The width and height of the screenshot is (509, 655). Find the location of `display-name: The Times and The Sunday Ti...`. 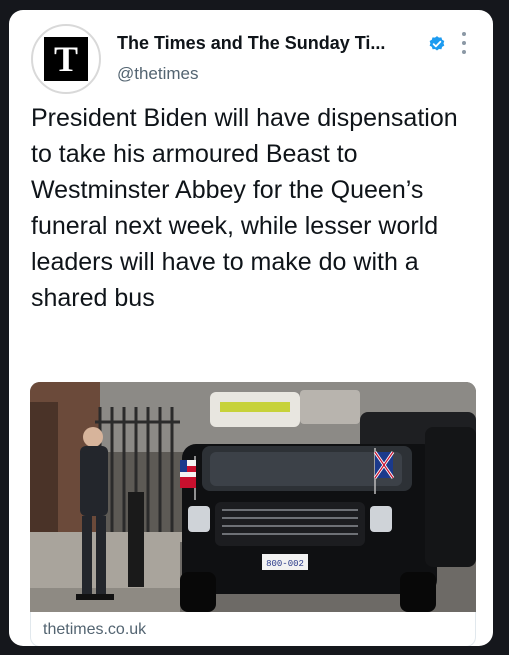

display-name: The Times and The Sunday Ti... is located at coordinates (251, 43).